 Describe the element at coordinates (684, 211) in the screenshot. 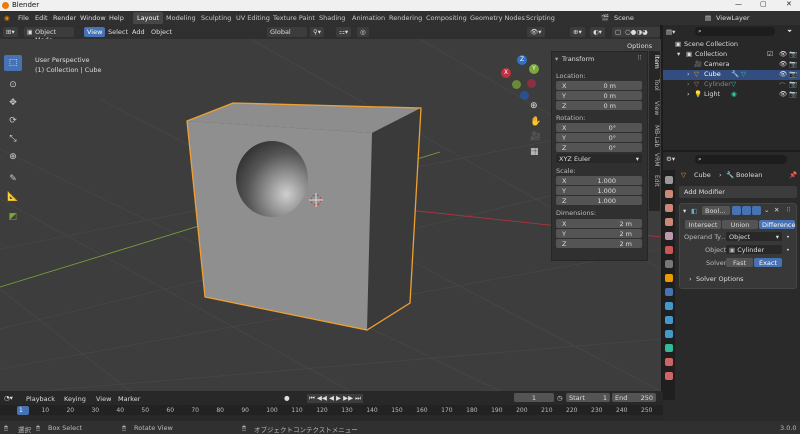

I see `expand-icon: ▾` at that location.